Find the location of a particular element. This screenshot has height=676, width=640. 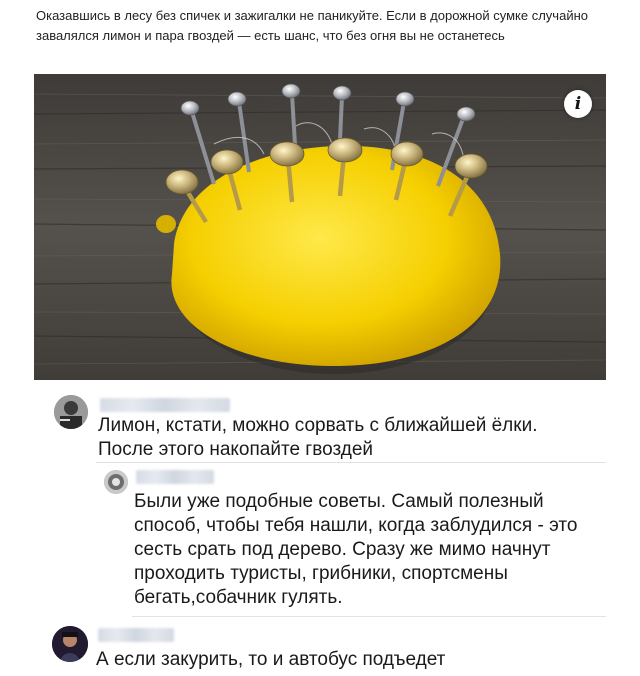

comment-text-3: А если закурить, то и автобус подъедет is located at coordinates (271, 659).